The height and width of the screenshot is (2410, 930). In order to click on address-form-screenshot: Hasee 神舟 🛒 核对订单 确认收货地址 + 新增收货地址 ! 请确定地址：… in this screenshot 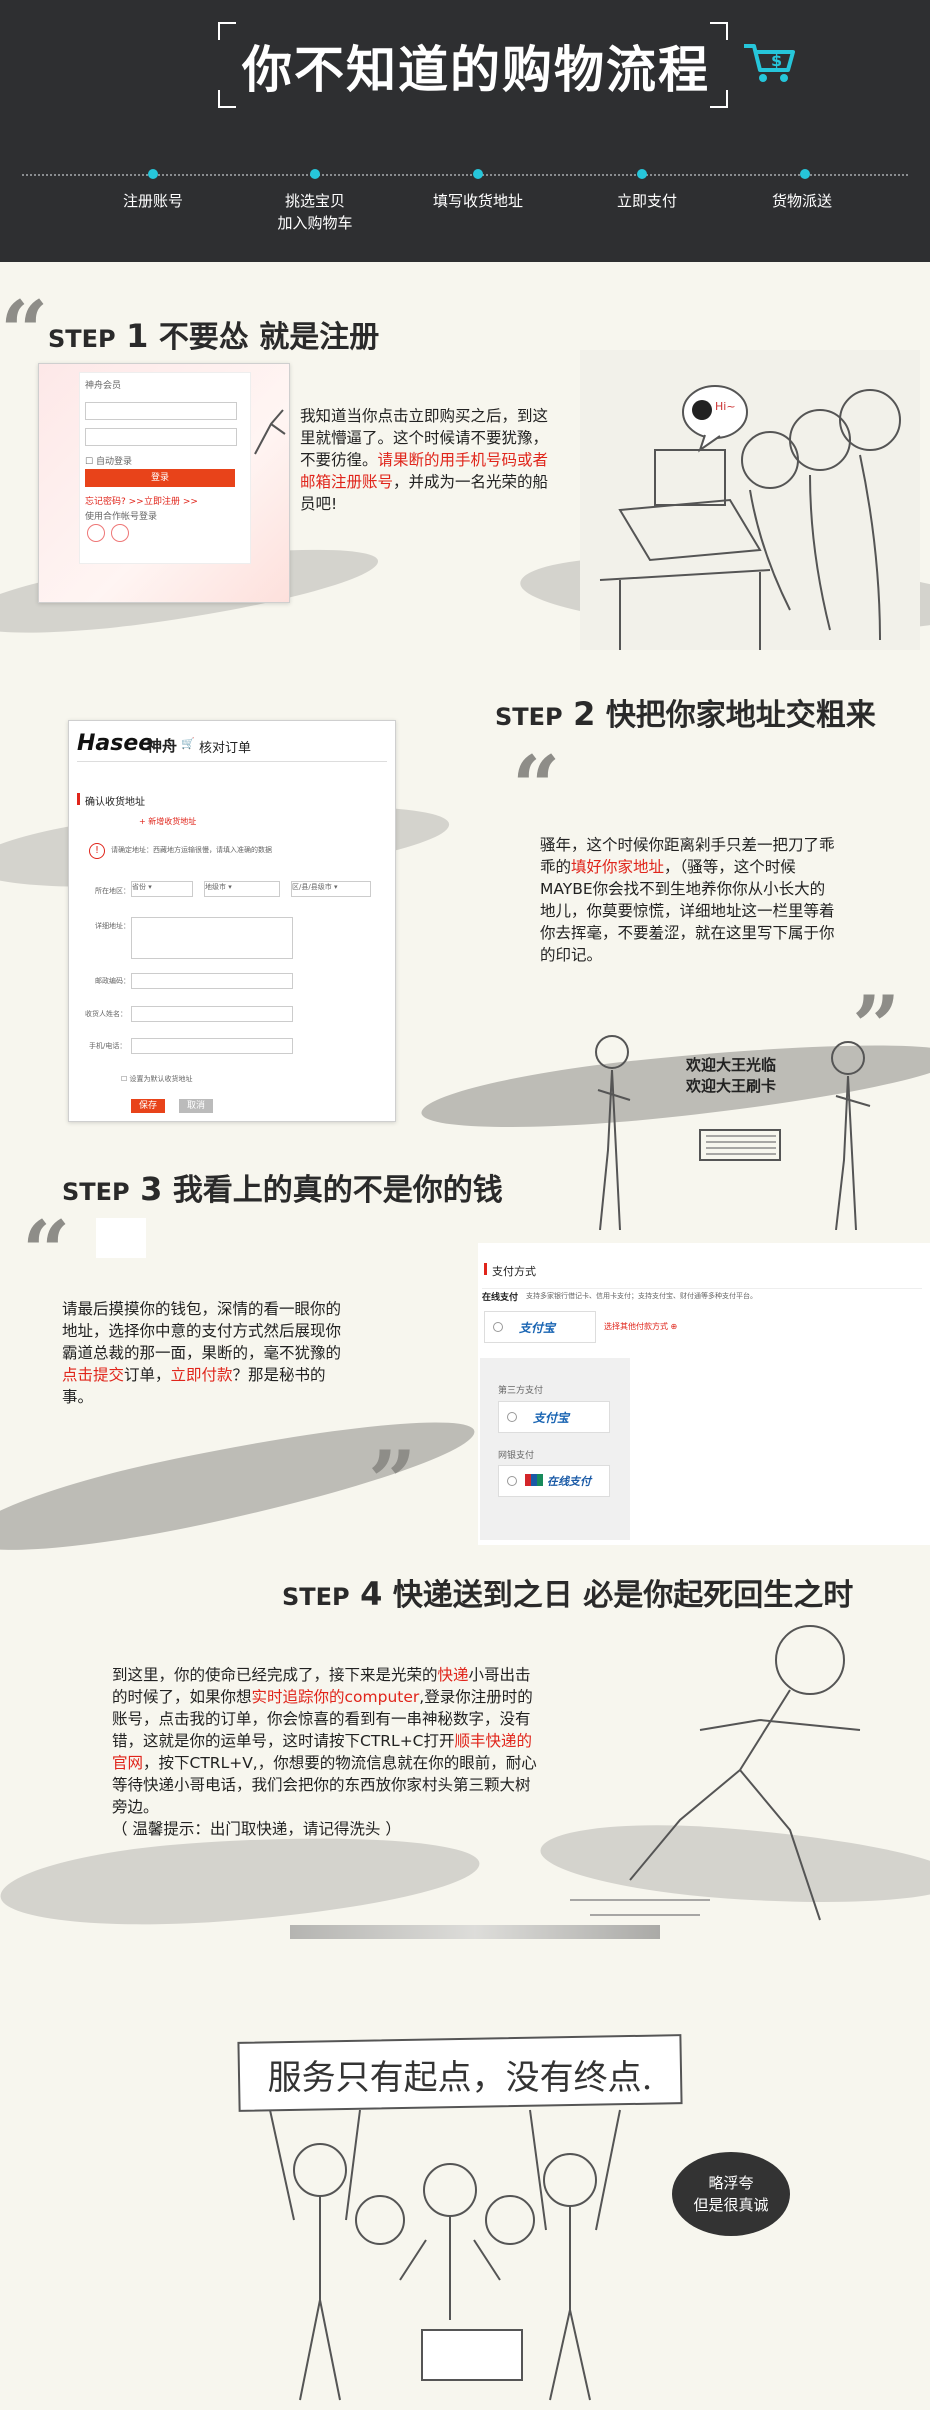, I will do `click(232, 921)`.